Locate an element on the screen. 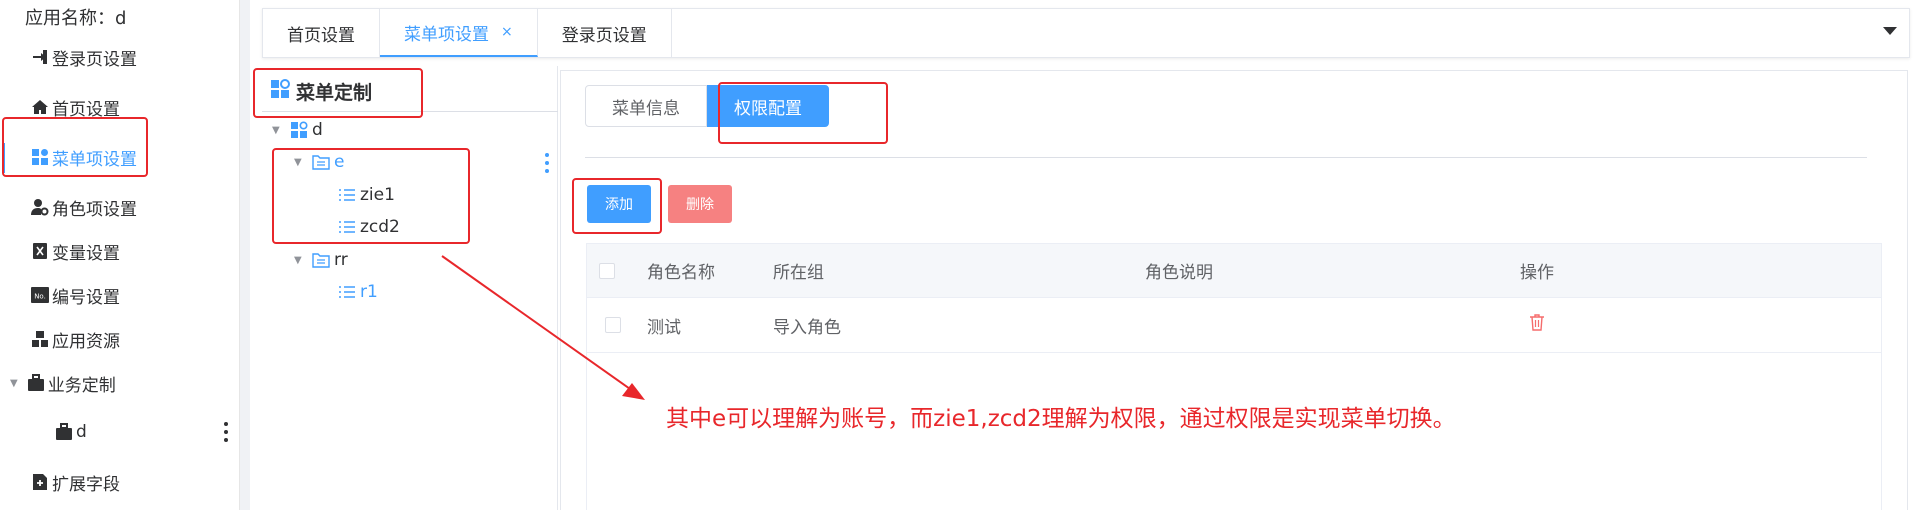 The height and width of the screenshot is (510, 1920). sidebar-scroll-strip is located at coordinates (245, 255).